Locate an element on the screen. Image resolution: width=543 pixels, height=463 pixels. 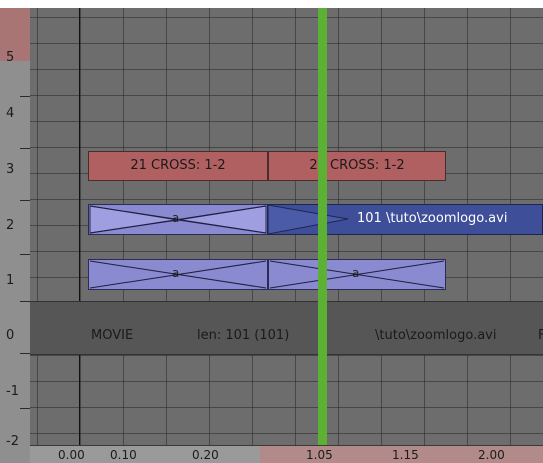
channel-label-1: 1 is located at coordinates (10, 280).